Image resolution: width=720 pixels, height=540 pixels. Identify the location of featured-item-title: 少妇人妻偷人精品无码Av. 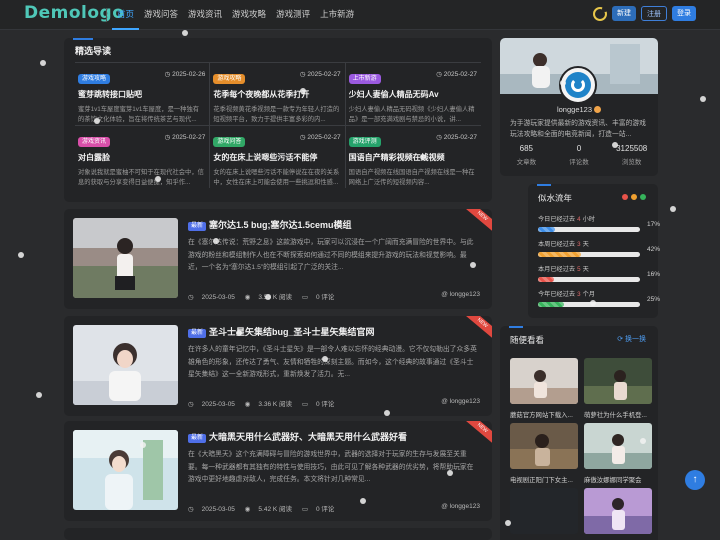
(413, 94).